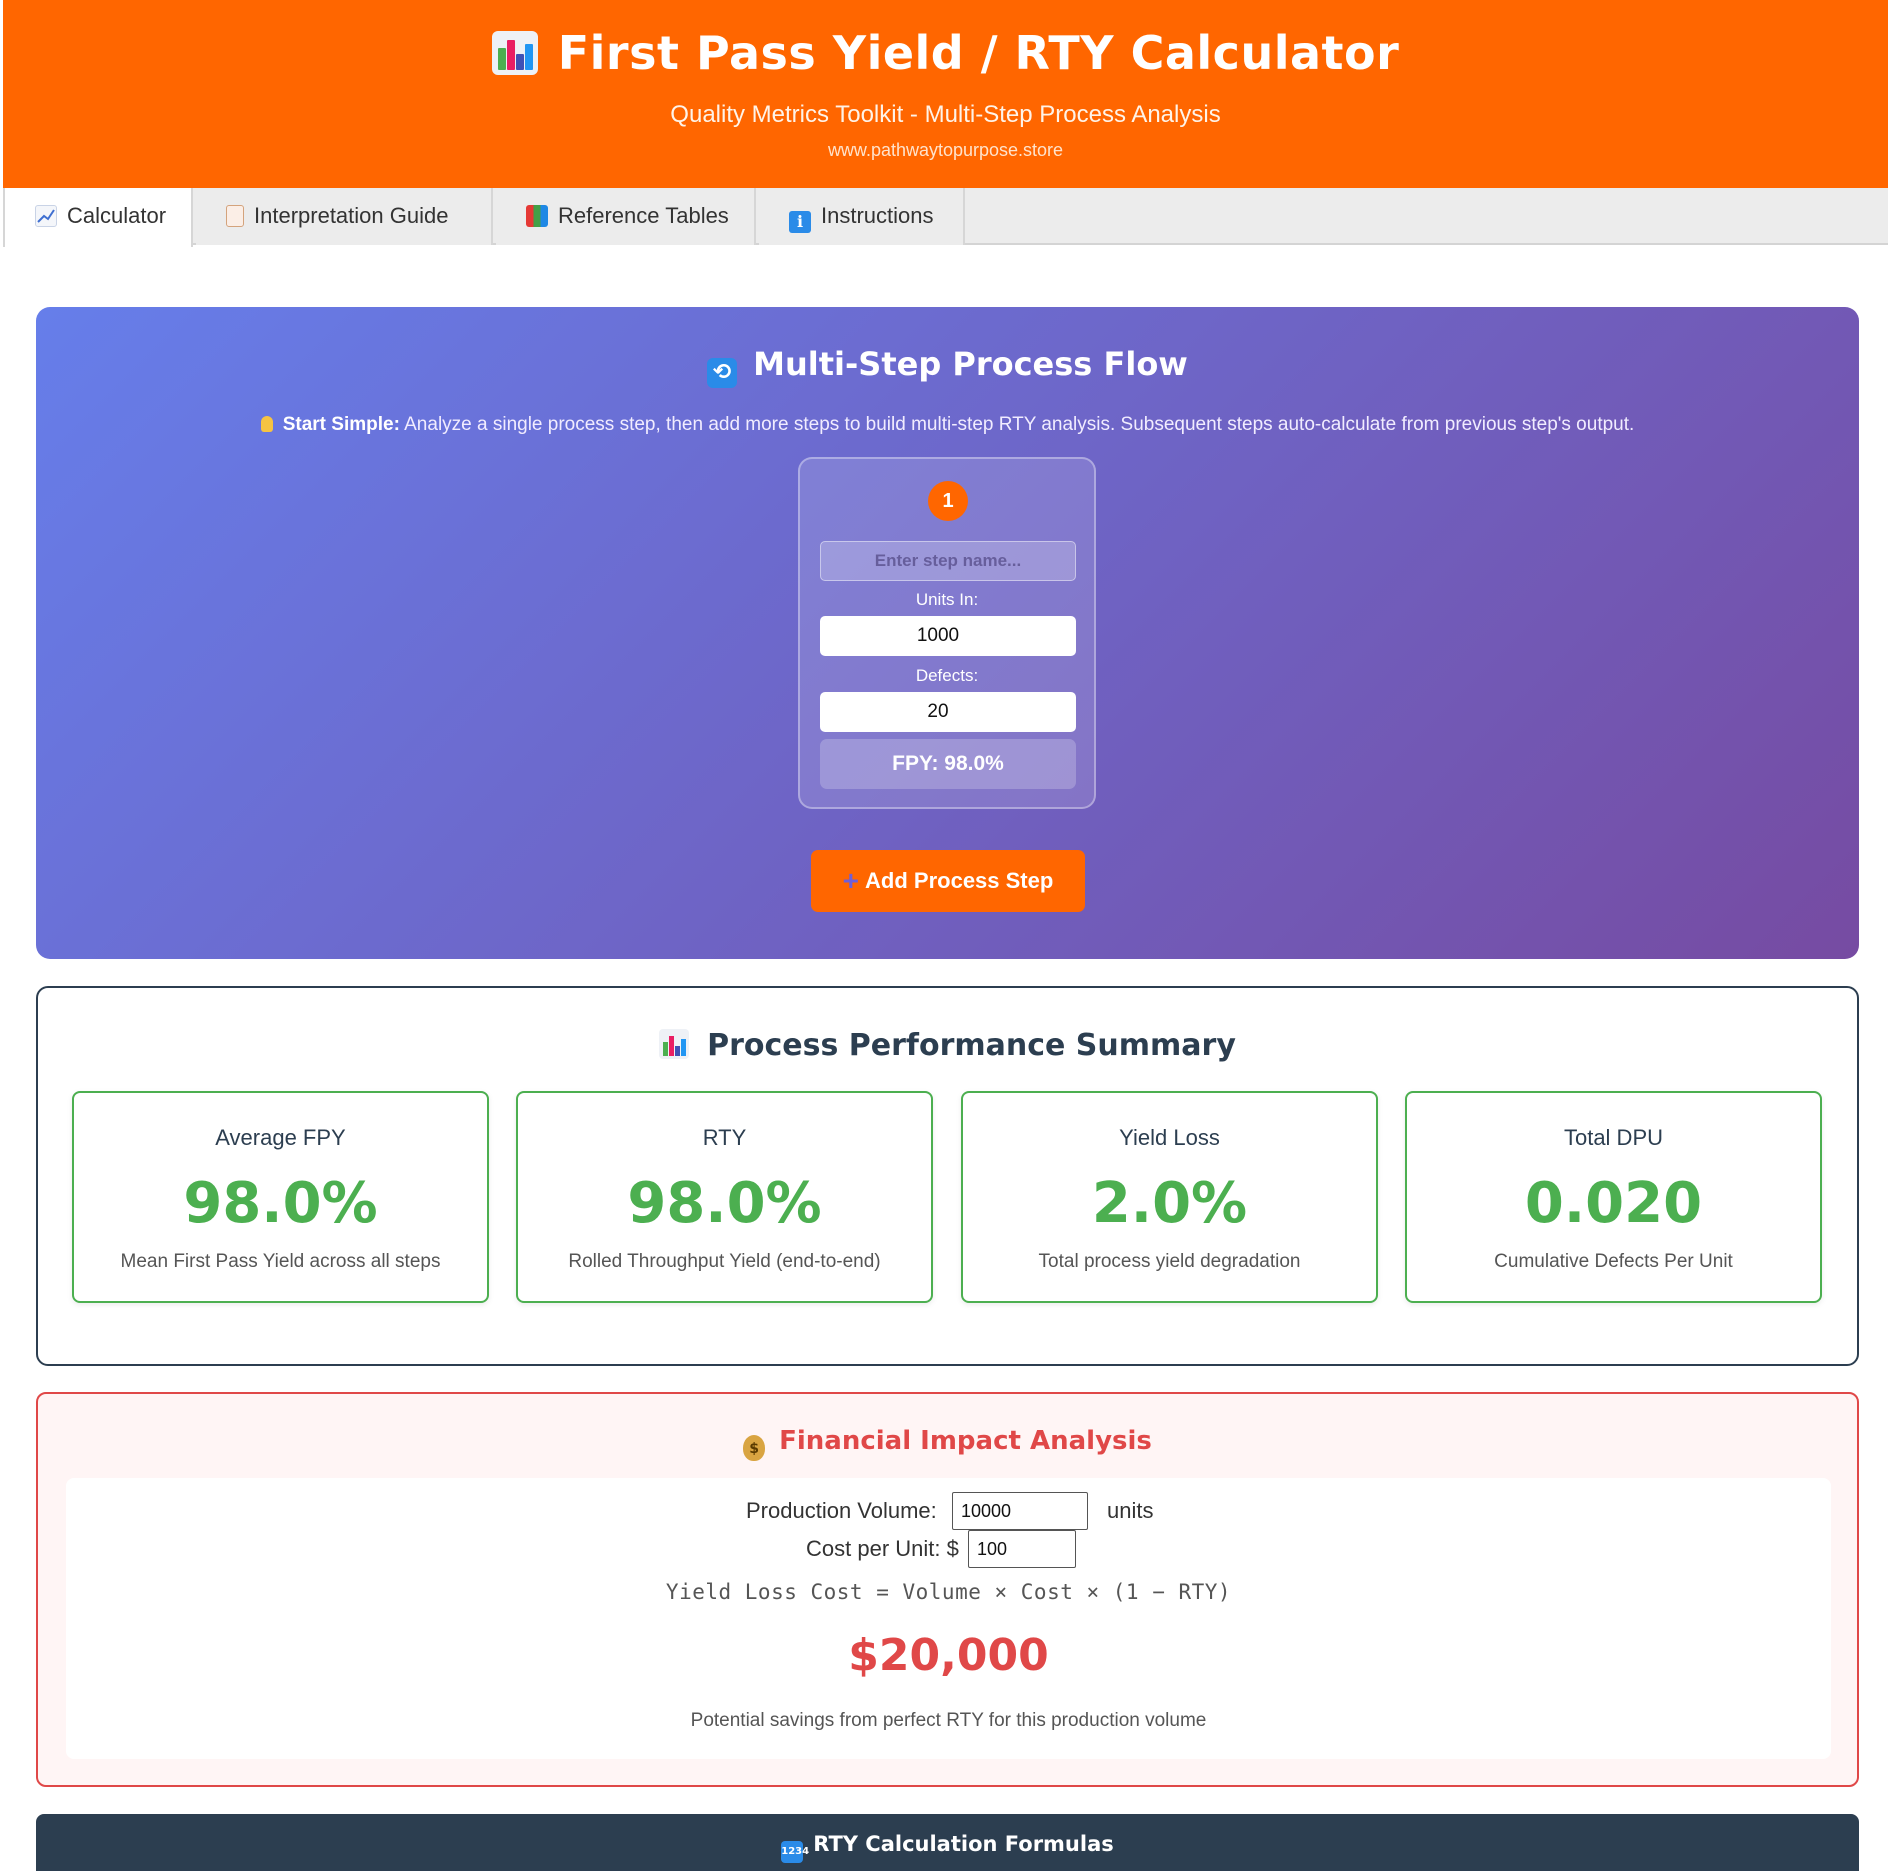  I want to click on books-icon, so click(537, 216).